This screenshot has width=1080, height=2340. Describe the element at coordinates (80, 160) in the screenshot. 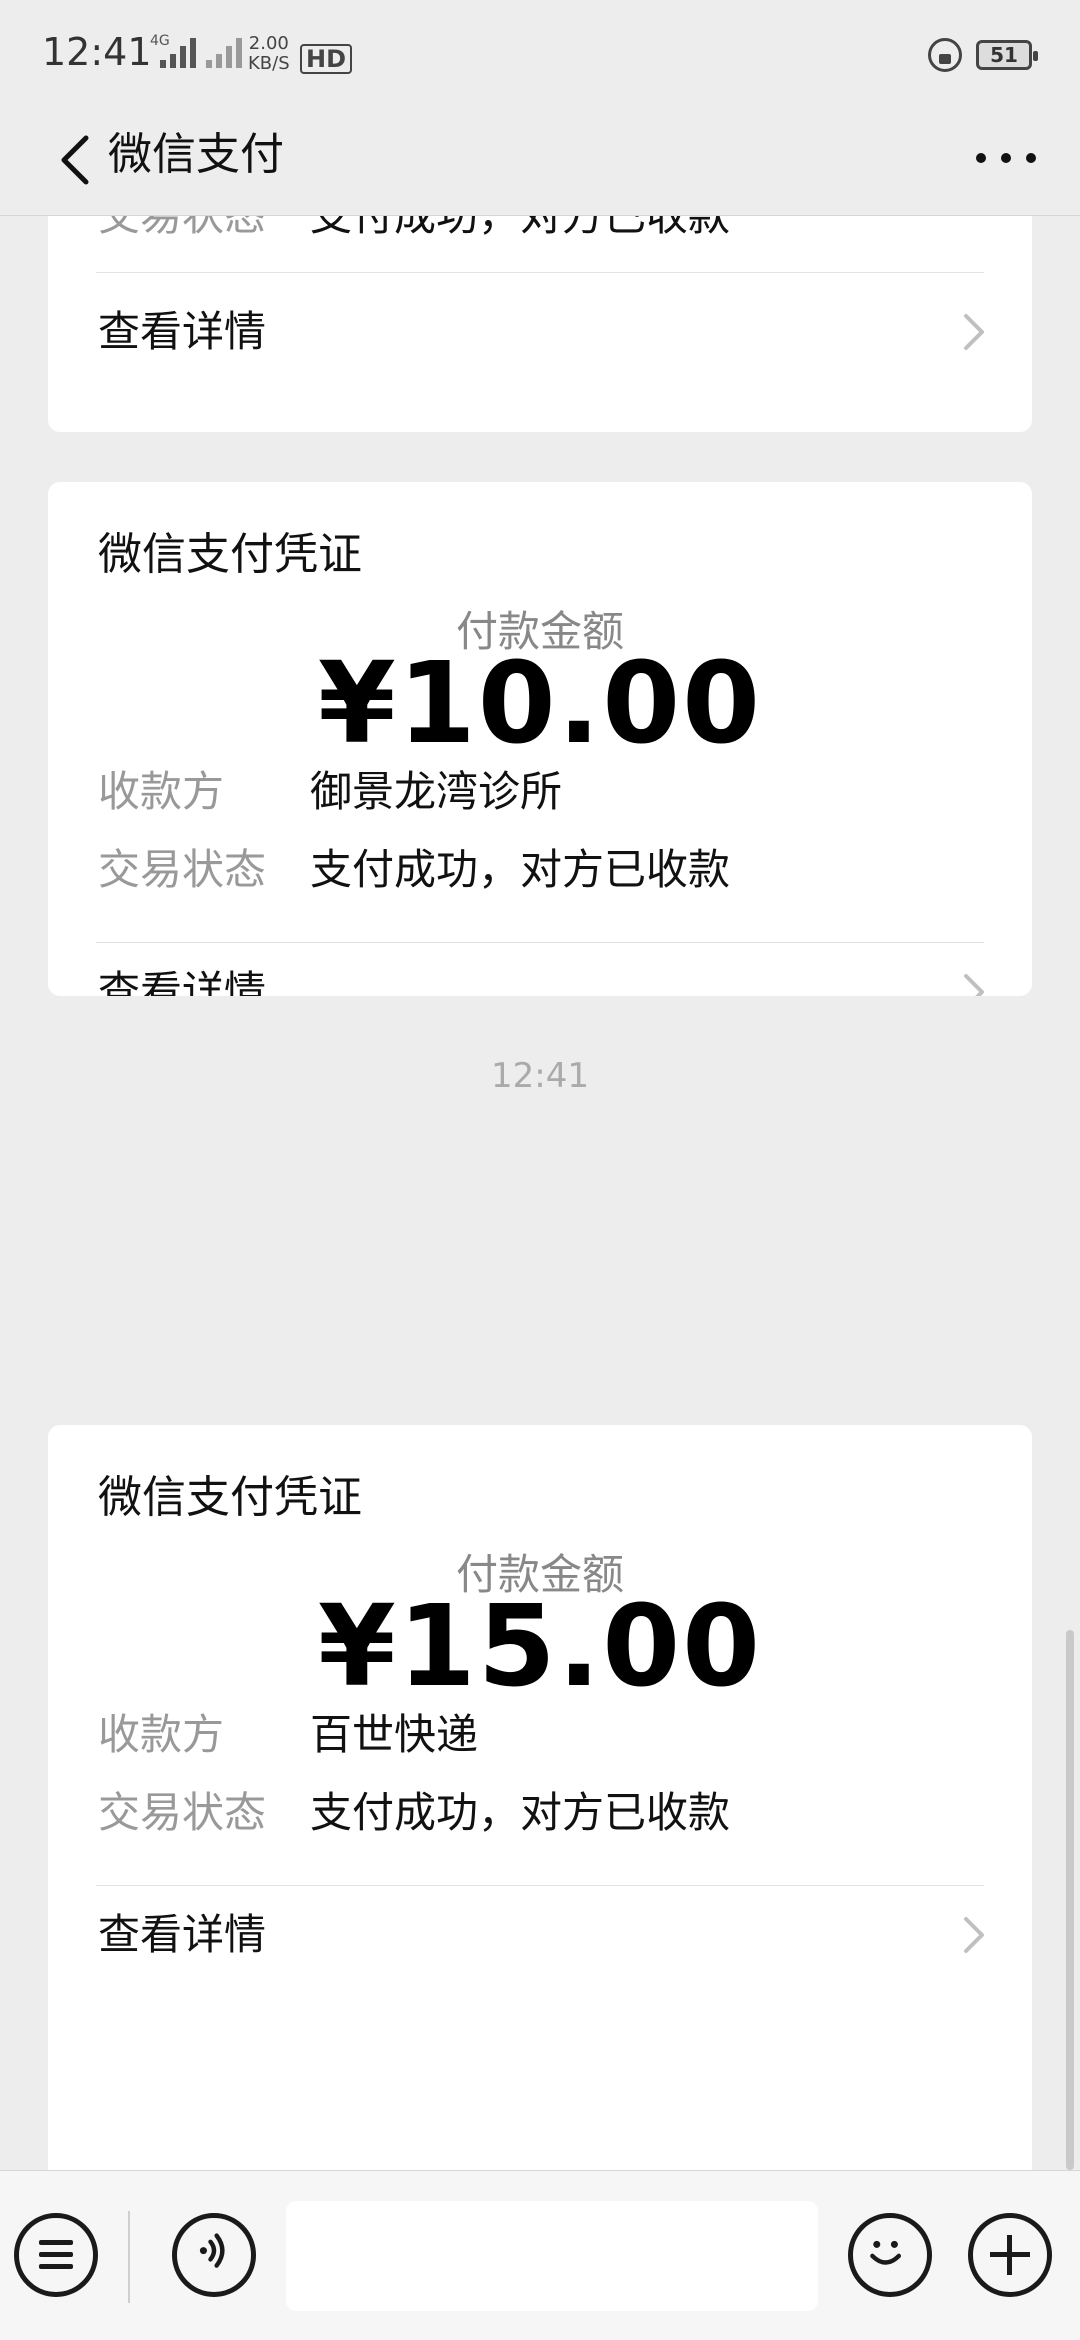

I see `chevron-left-icon` at that location.